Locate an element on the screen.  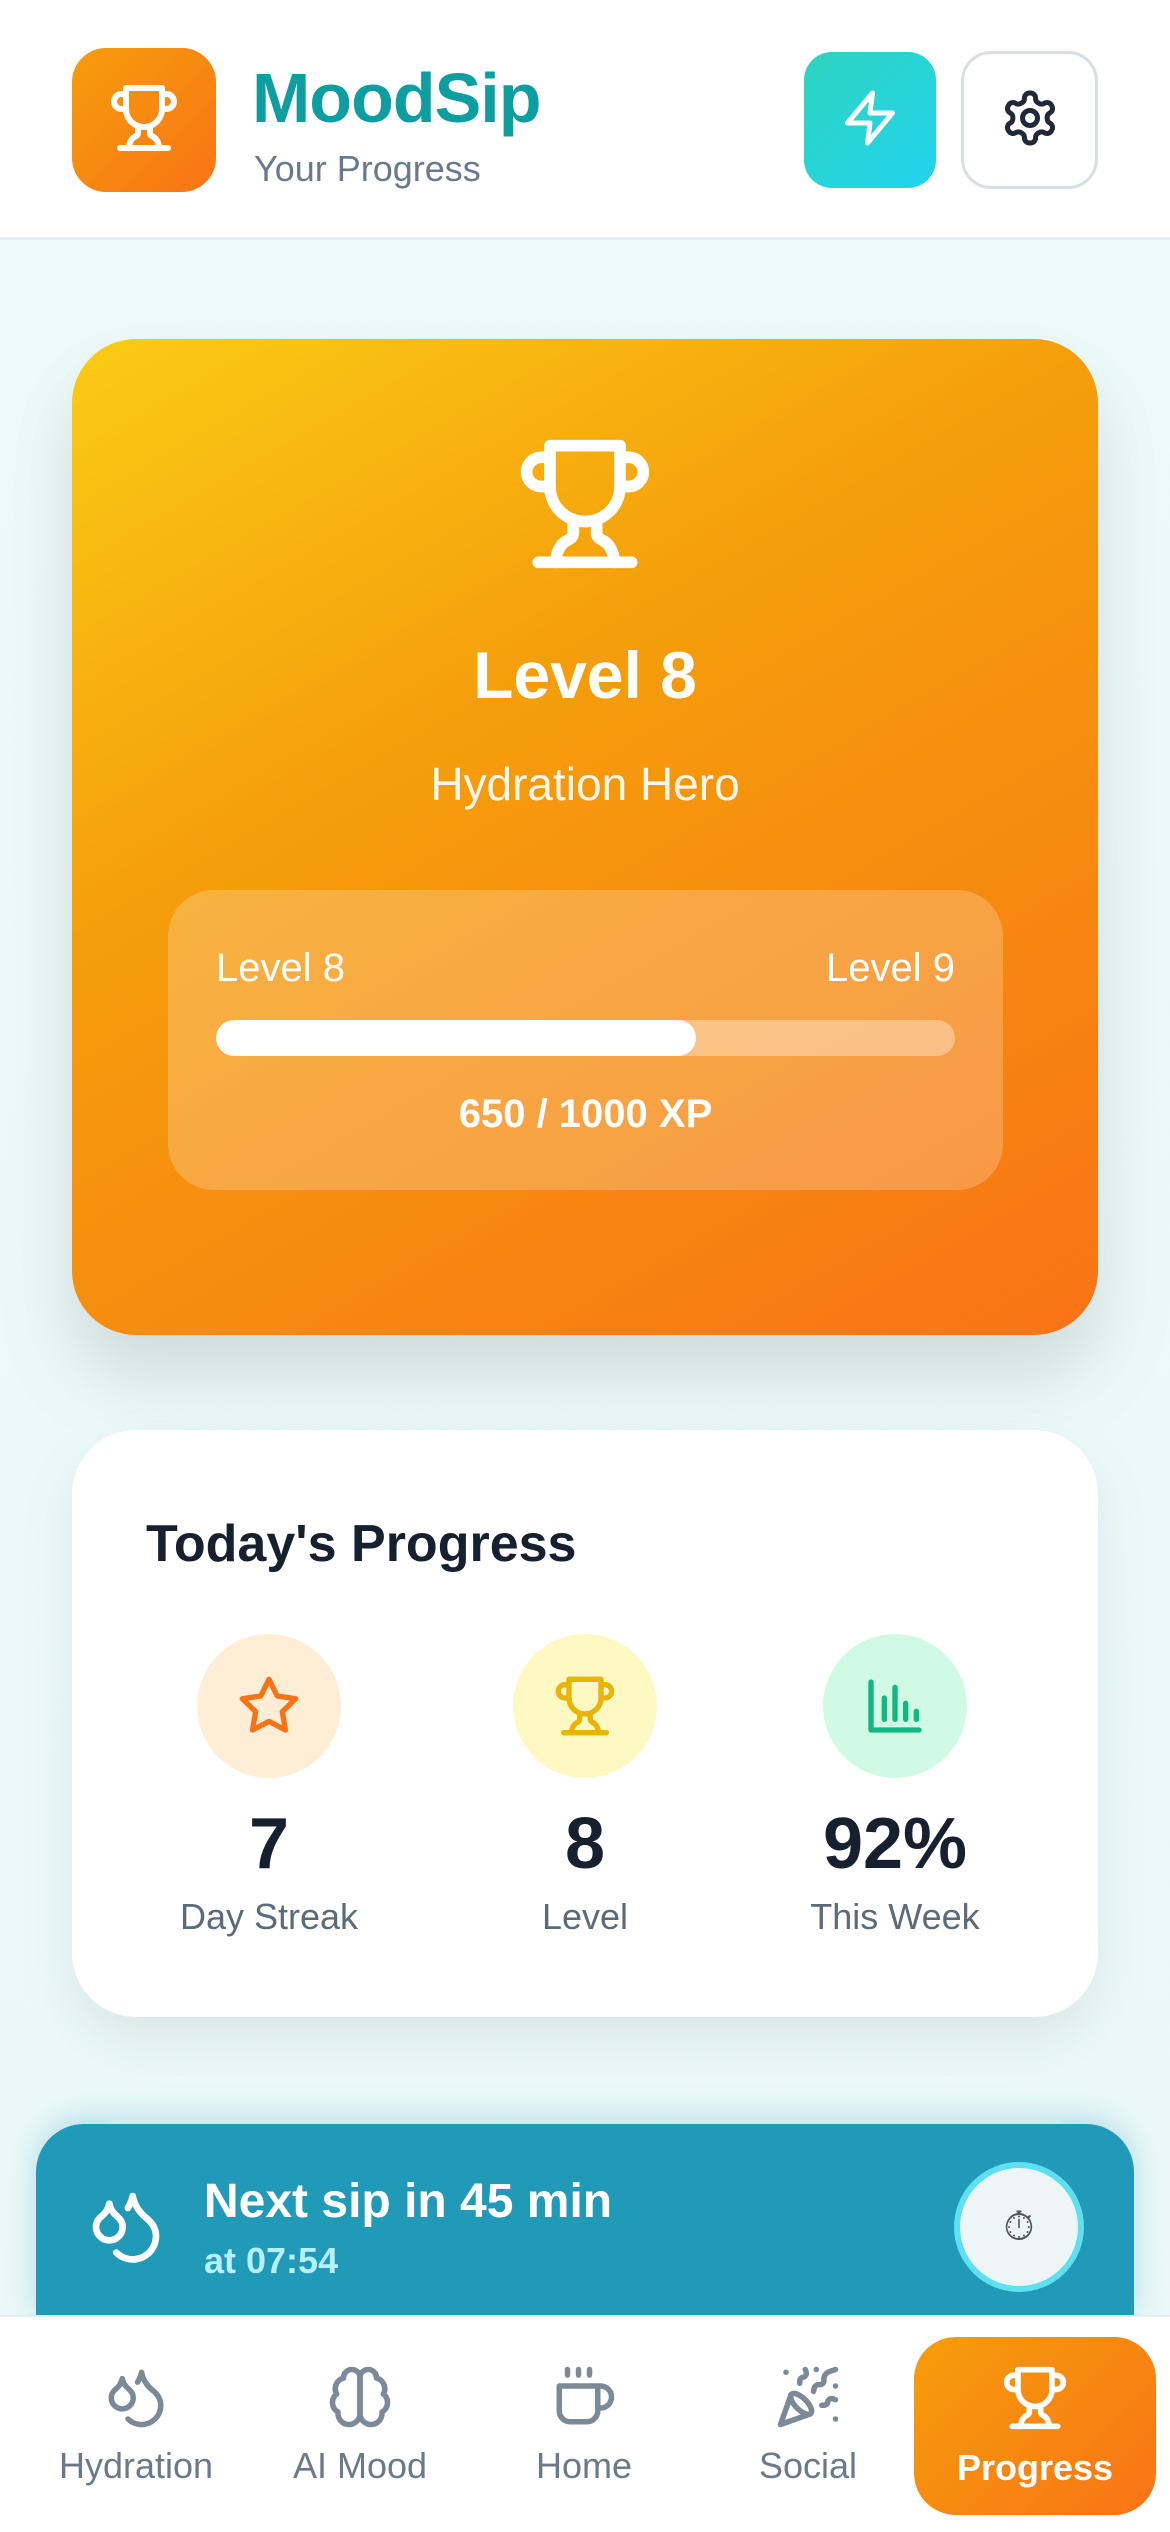
nav-label: Home is located at coordinates (584, 2465).